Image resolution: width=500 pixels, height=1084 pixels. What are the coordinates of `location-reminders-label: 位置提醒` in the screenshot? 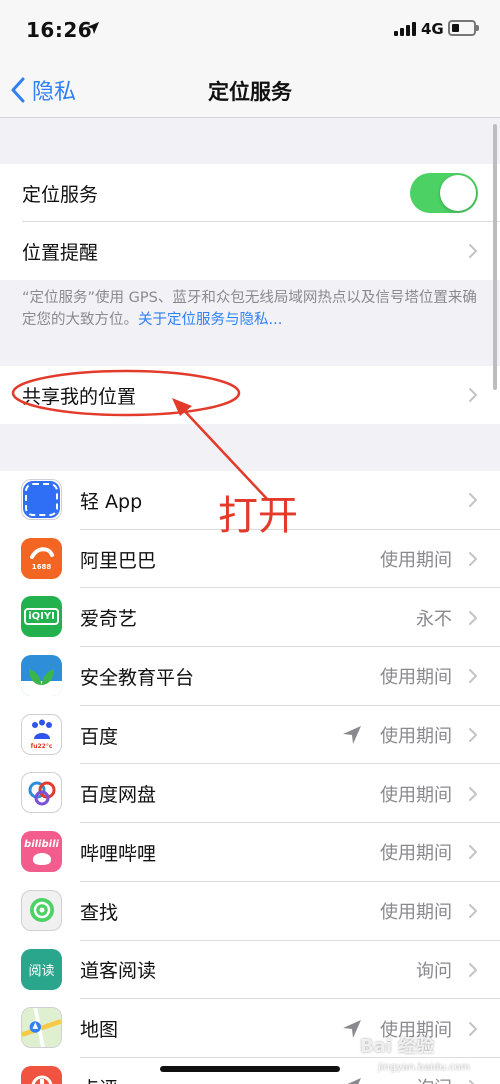 It's located at (60, 252).